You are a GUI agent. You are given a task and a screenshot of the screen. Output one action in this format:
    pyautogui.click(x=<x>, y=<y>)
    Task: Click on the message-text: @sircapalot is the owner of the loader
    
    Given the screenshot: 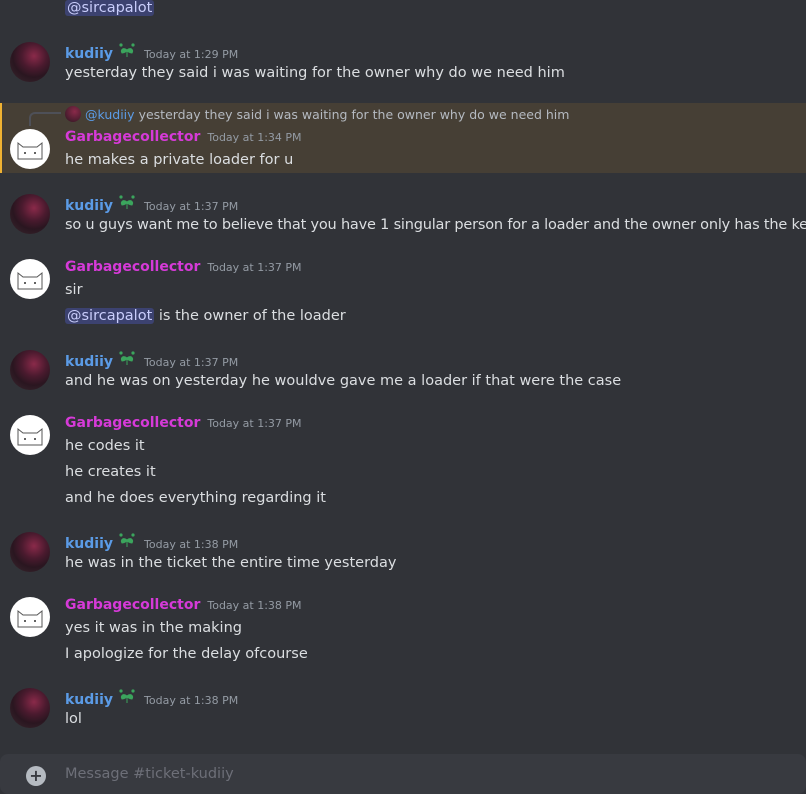 What is the action you would take?
    pyautogui.click(x=205, y=316)
    